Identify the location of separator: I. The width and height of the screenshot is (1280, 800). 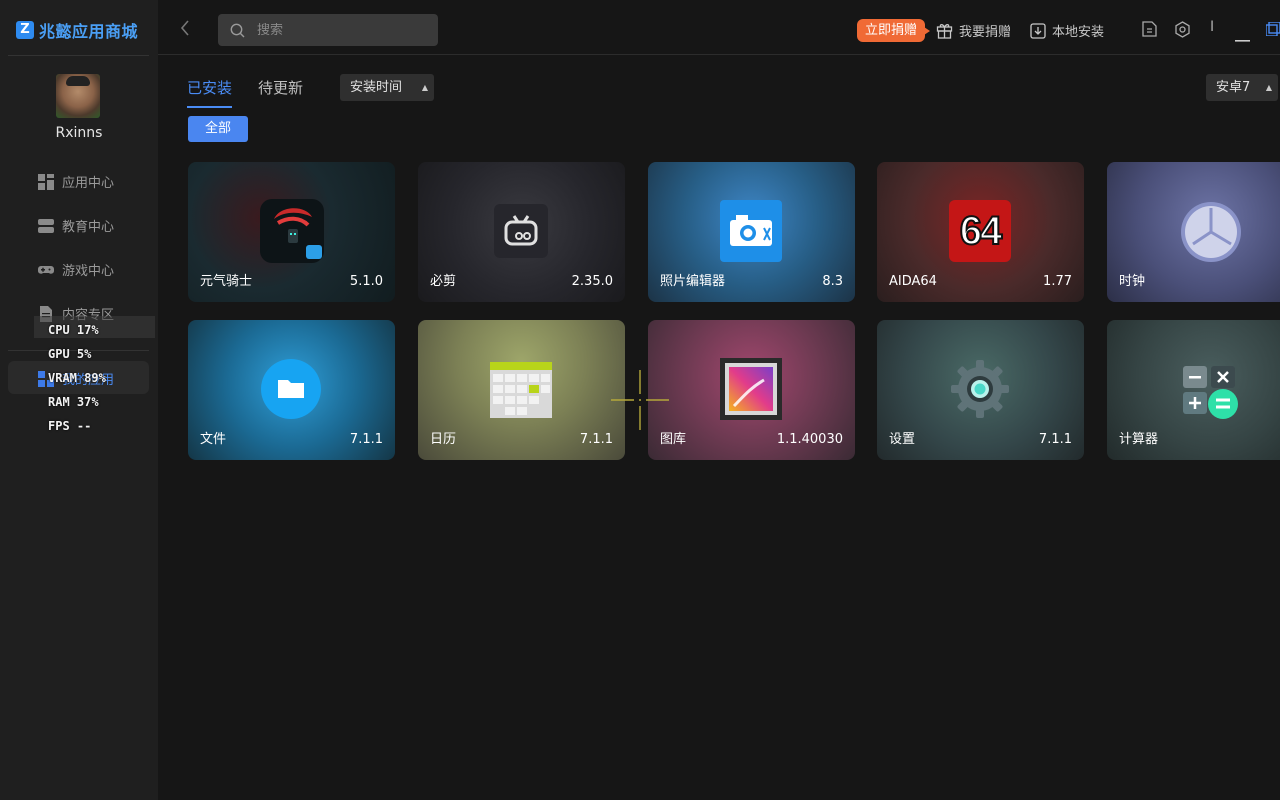
(1212, 27).